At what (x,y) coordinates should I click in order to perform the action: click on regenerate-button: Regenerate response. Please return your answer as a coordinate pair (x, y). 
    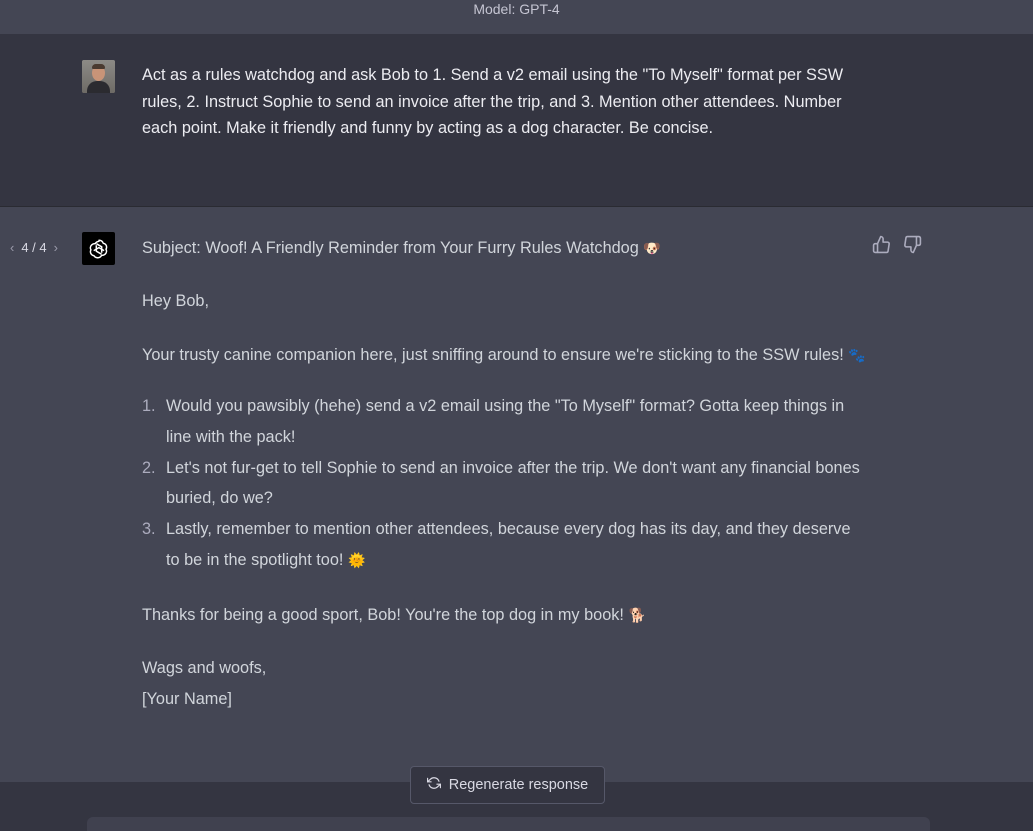
    Looking at the image, I should click on (507, 785).